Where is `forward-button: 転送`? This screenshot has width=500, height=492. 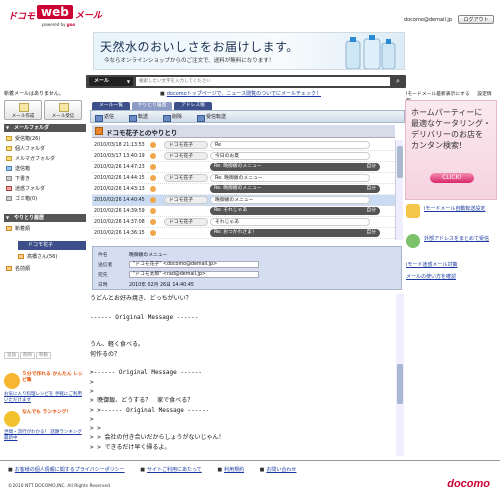
forward-button: 転送 is located at coordinates (138, 117).